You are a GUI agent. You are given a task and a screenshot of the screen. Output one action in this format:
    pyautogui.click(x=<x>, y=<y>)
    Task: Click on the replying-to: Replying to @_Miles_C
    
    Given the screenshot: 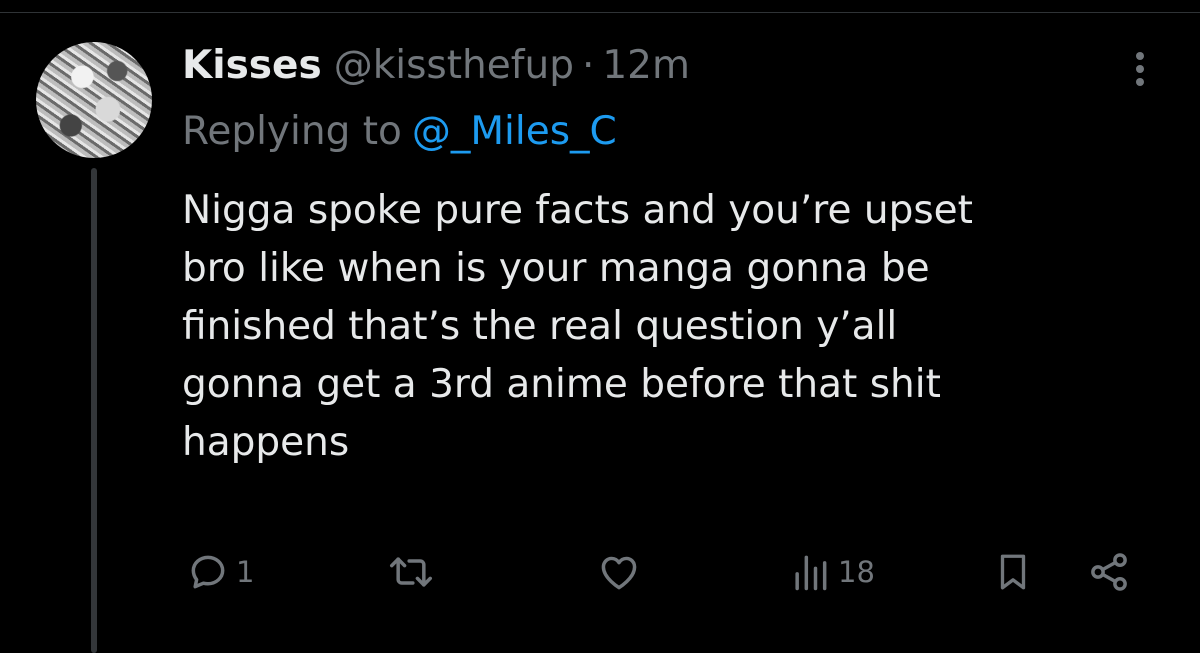 What is the action you would take?
    pyautogui.click(x=399, y=132)
    